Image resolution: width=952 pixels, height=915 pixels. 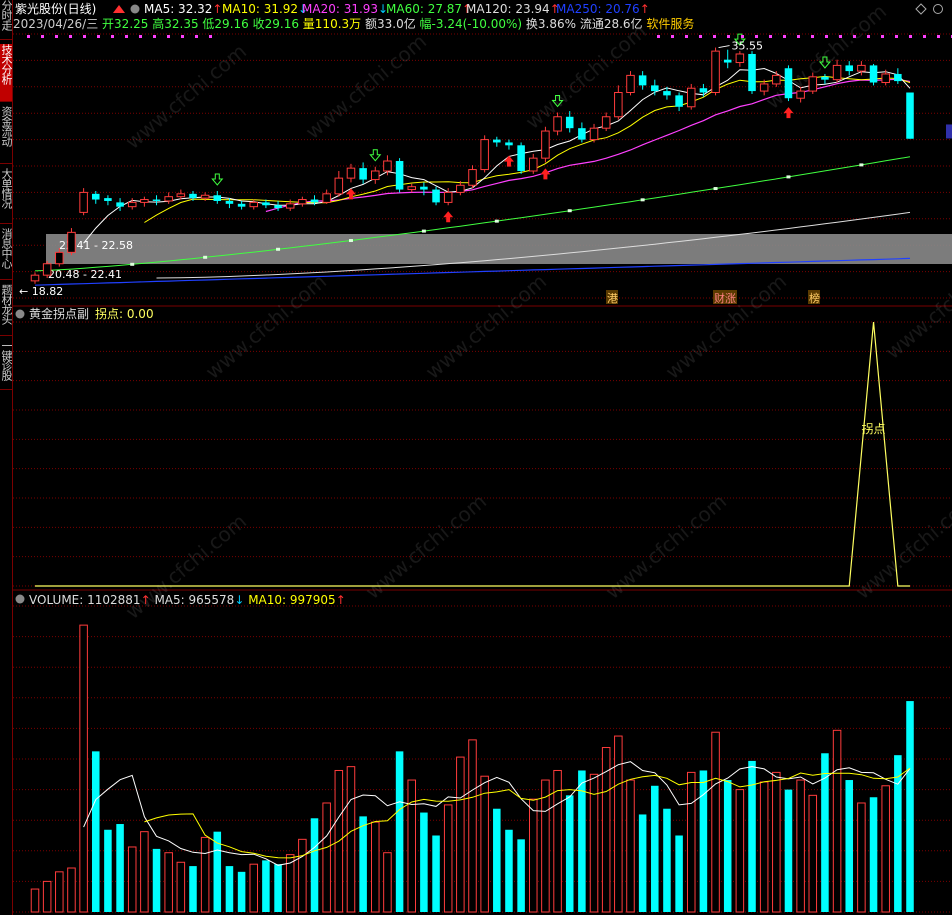 I want to click on ma-legend-5: MA250: 20.76↑, so click(x=603, y=9).